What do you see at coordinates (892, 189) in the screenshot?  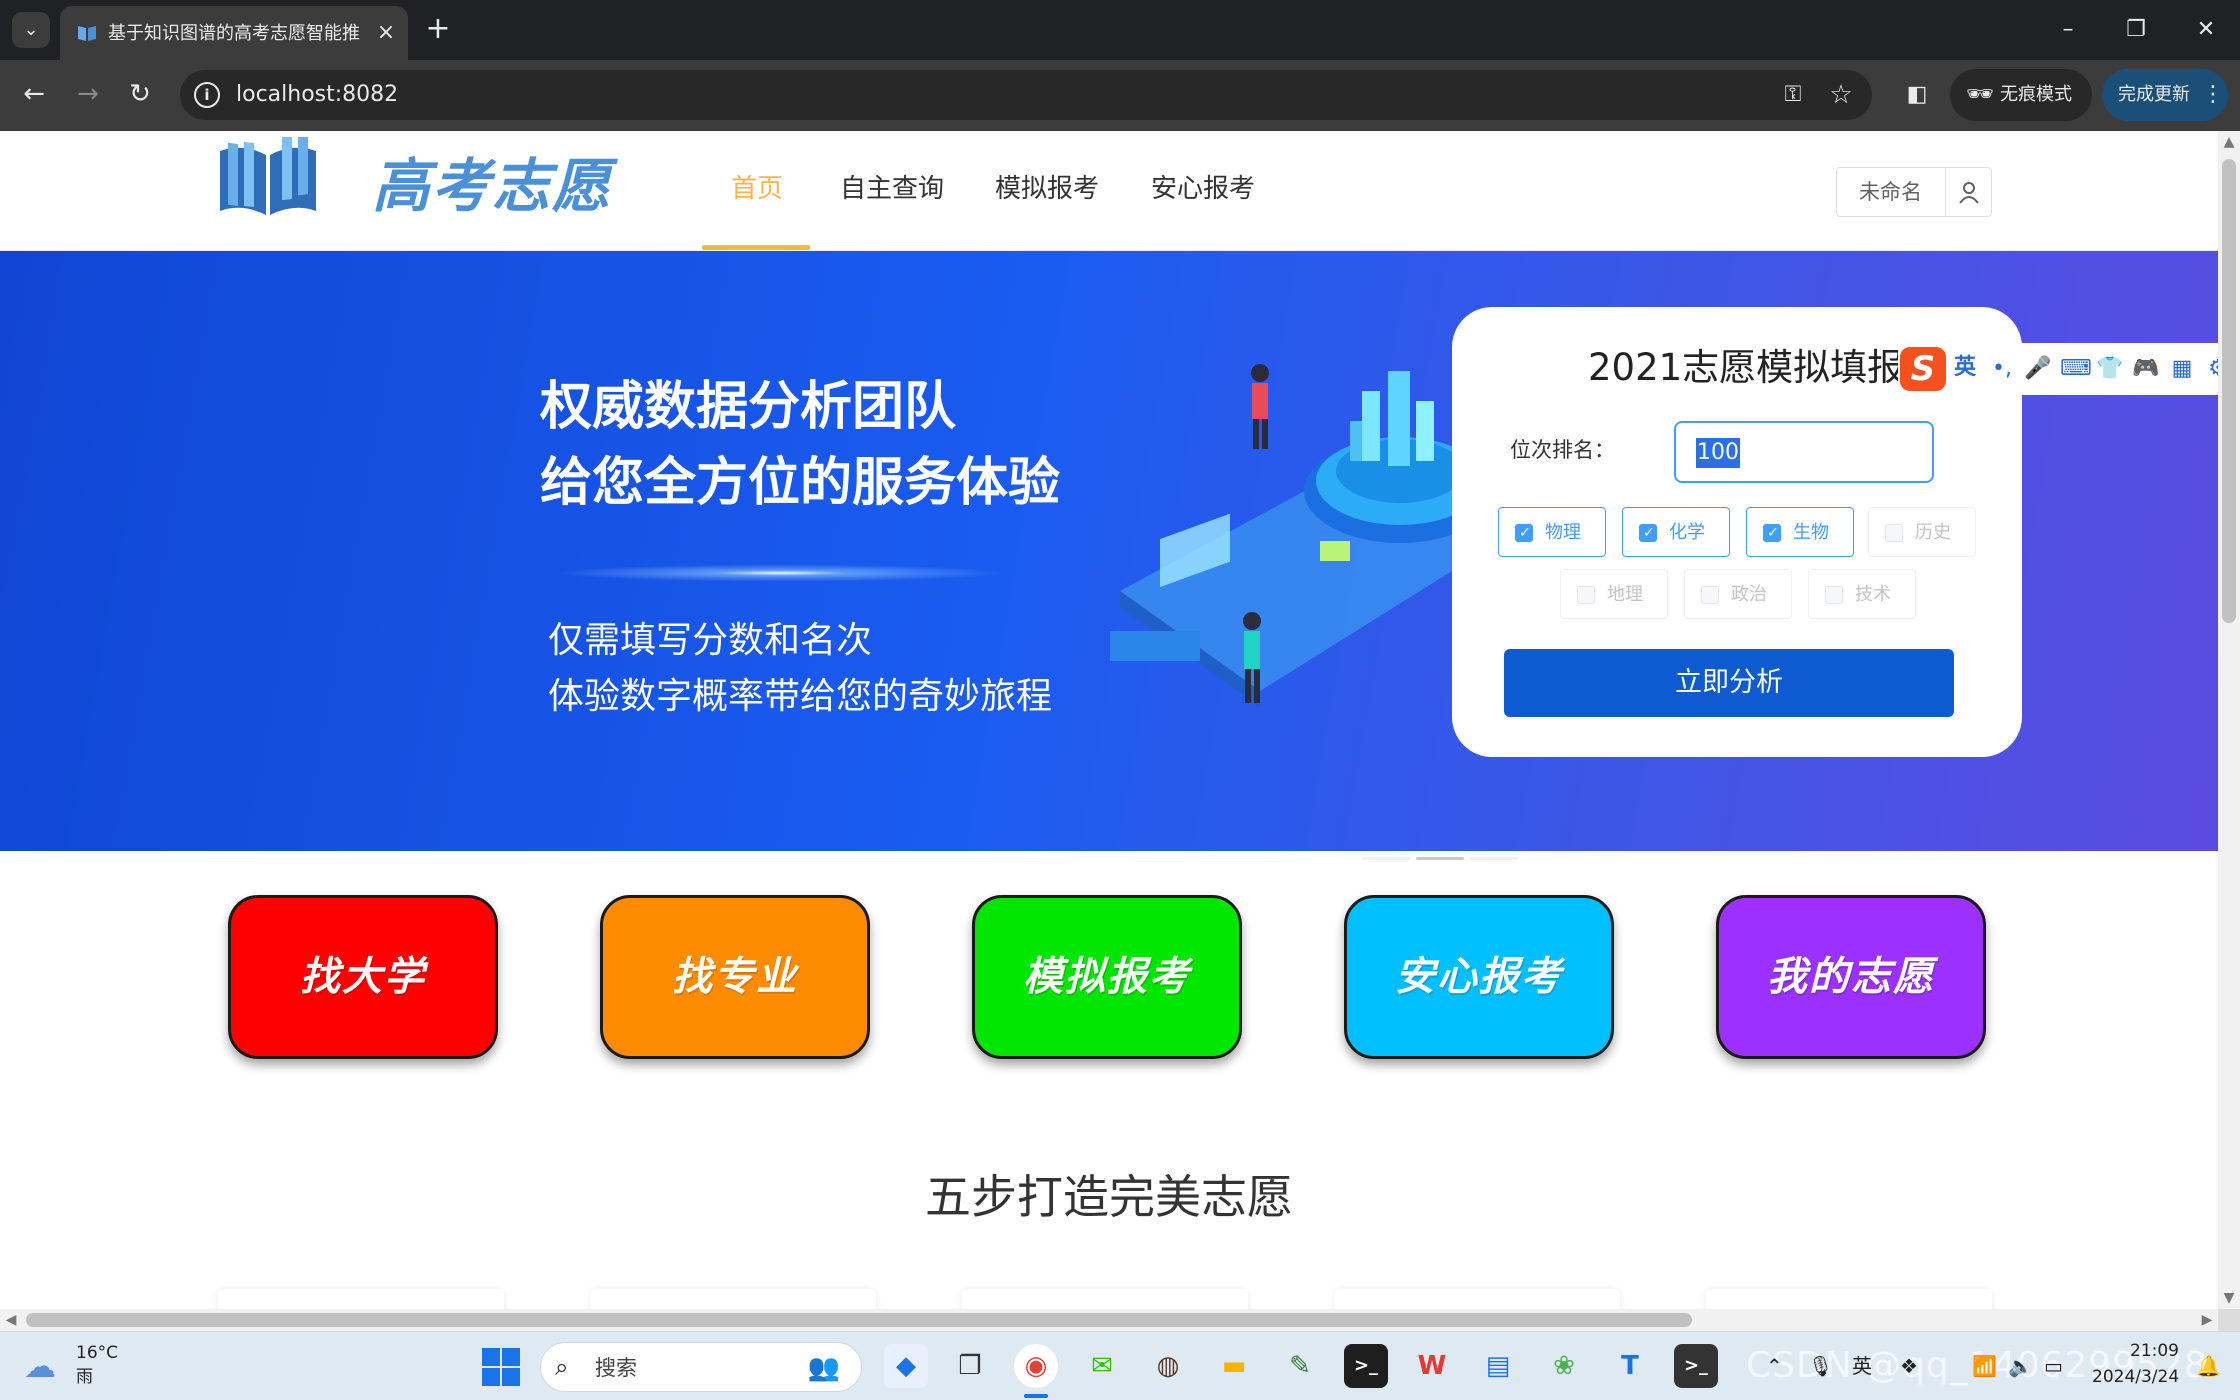 I see `nav-self-query: 自主查询` at bounding box center [892, 189].